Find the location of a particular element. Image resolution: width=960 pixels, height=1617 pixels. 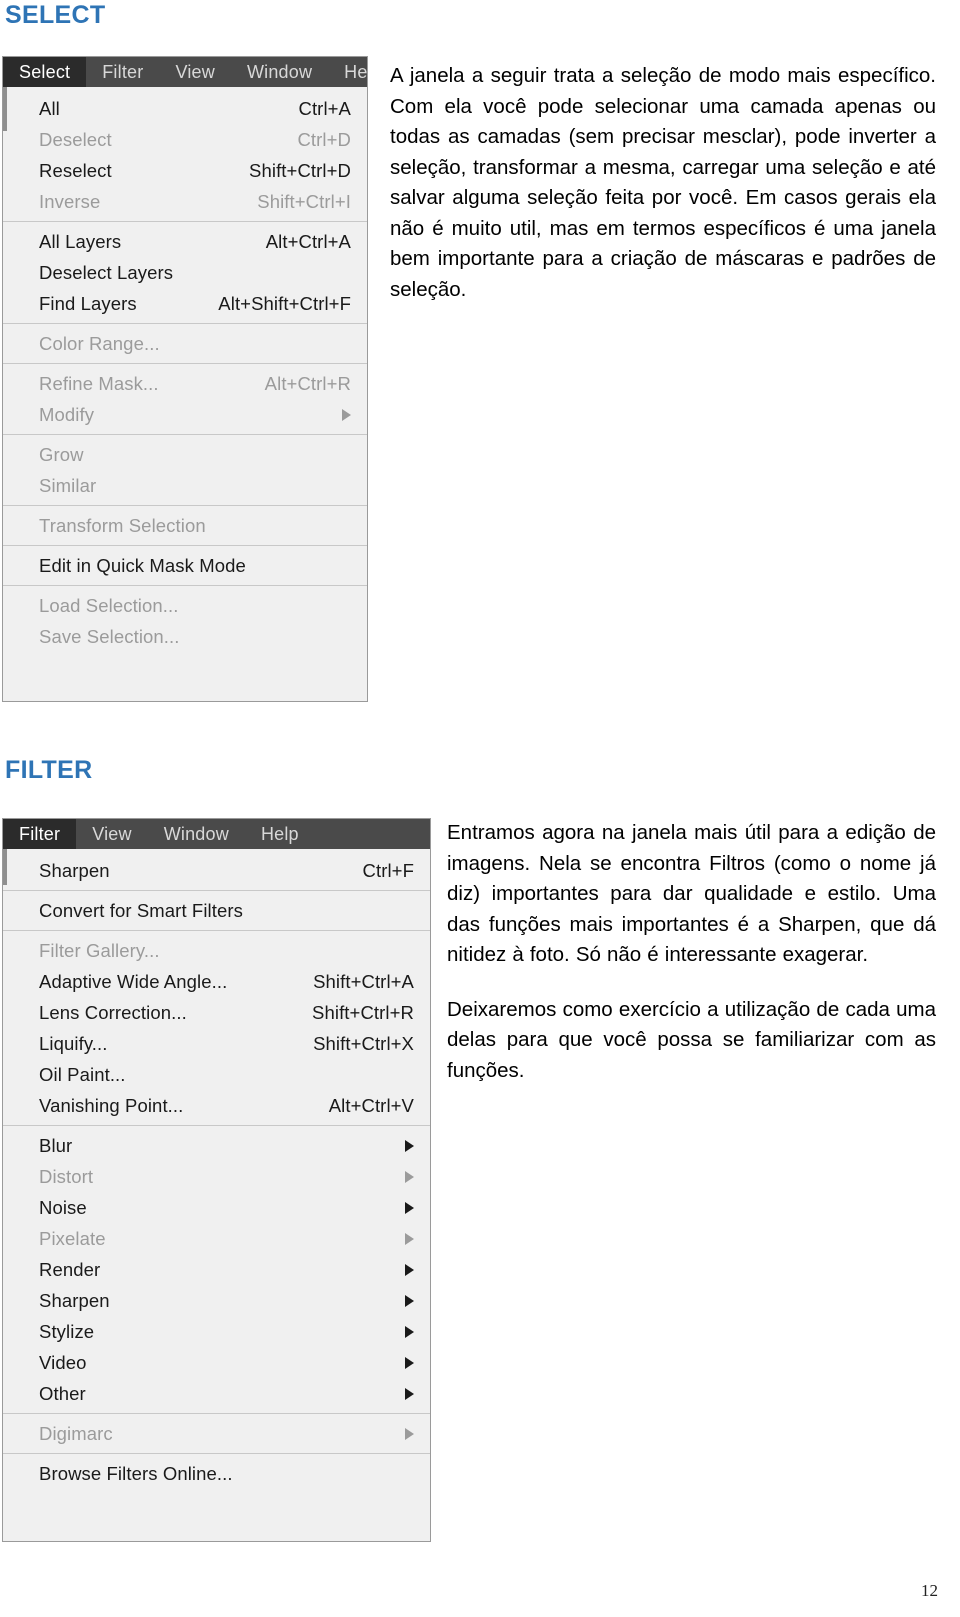

menu-item-label: Convert for Smart Filters is located at coordinates (141, 910).